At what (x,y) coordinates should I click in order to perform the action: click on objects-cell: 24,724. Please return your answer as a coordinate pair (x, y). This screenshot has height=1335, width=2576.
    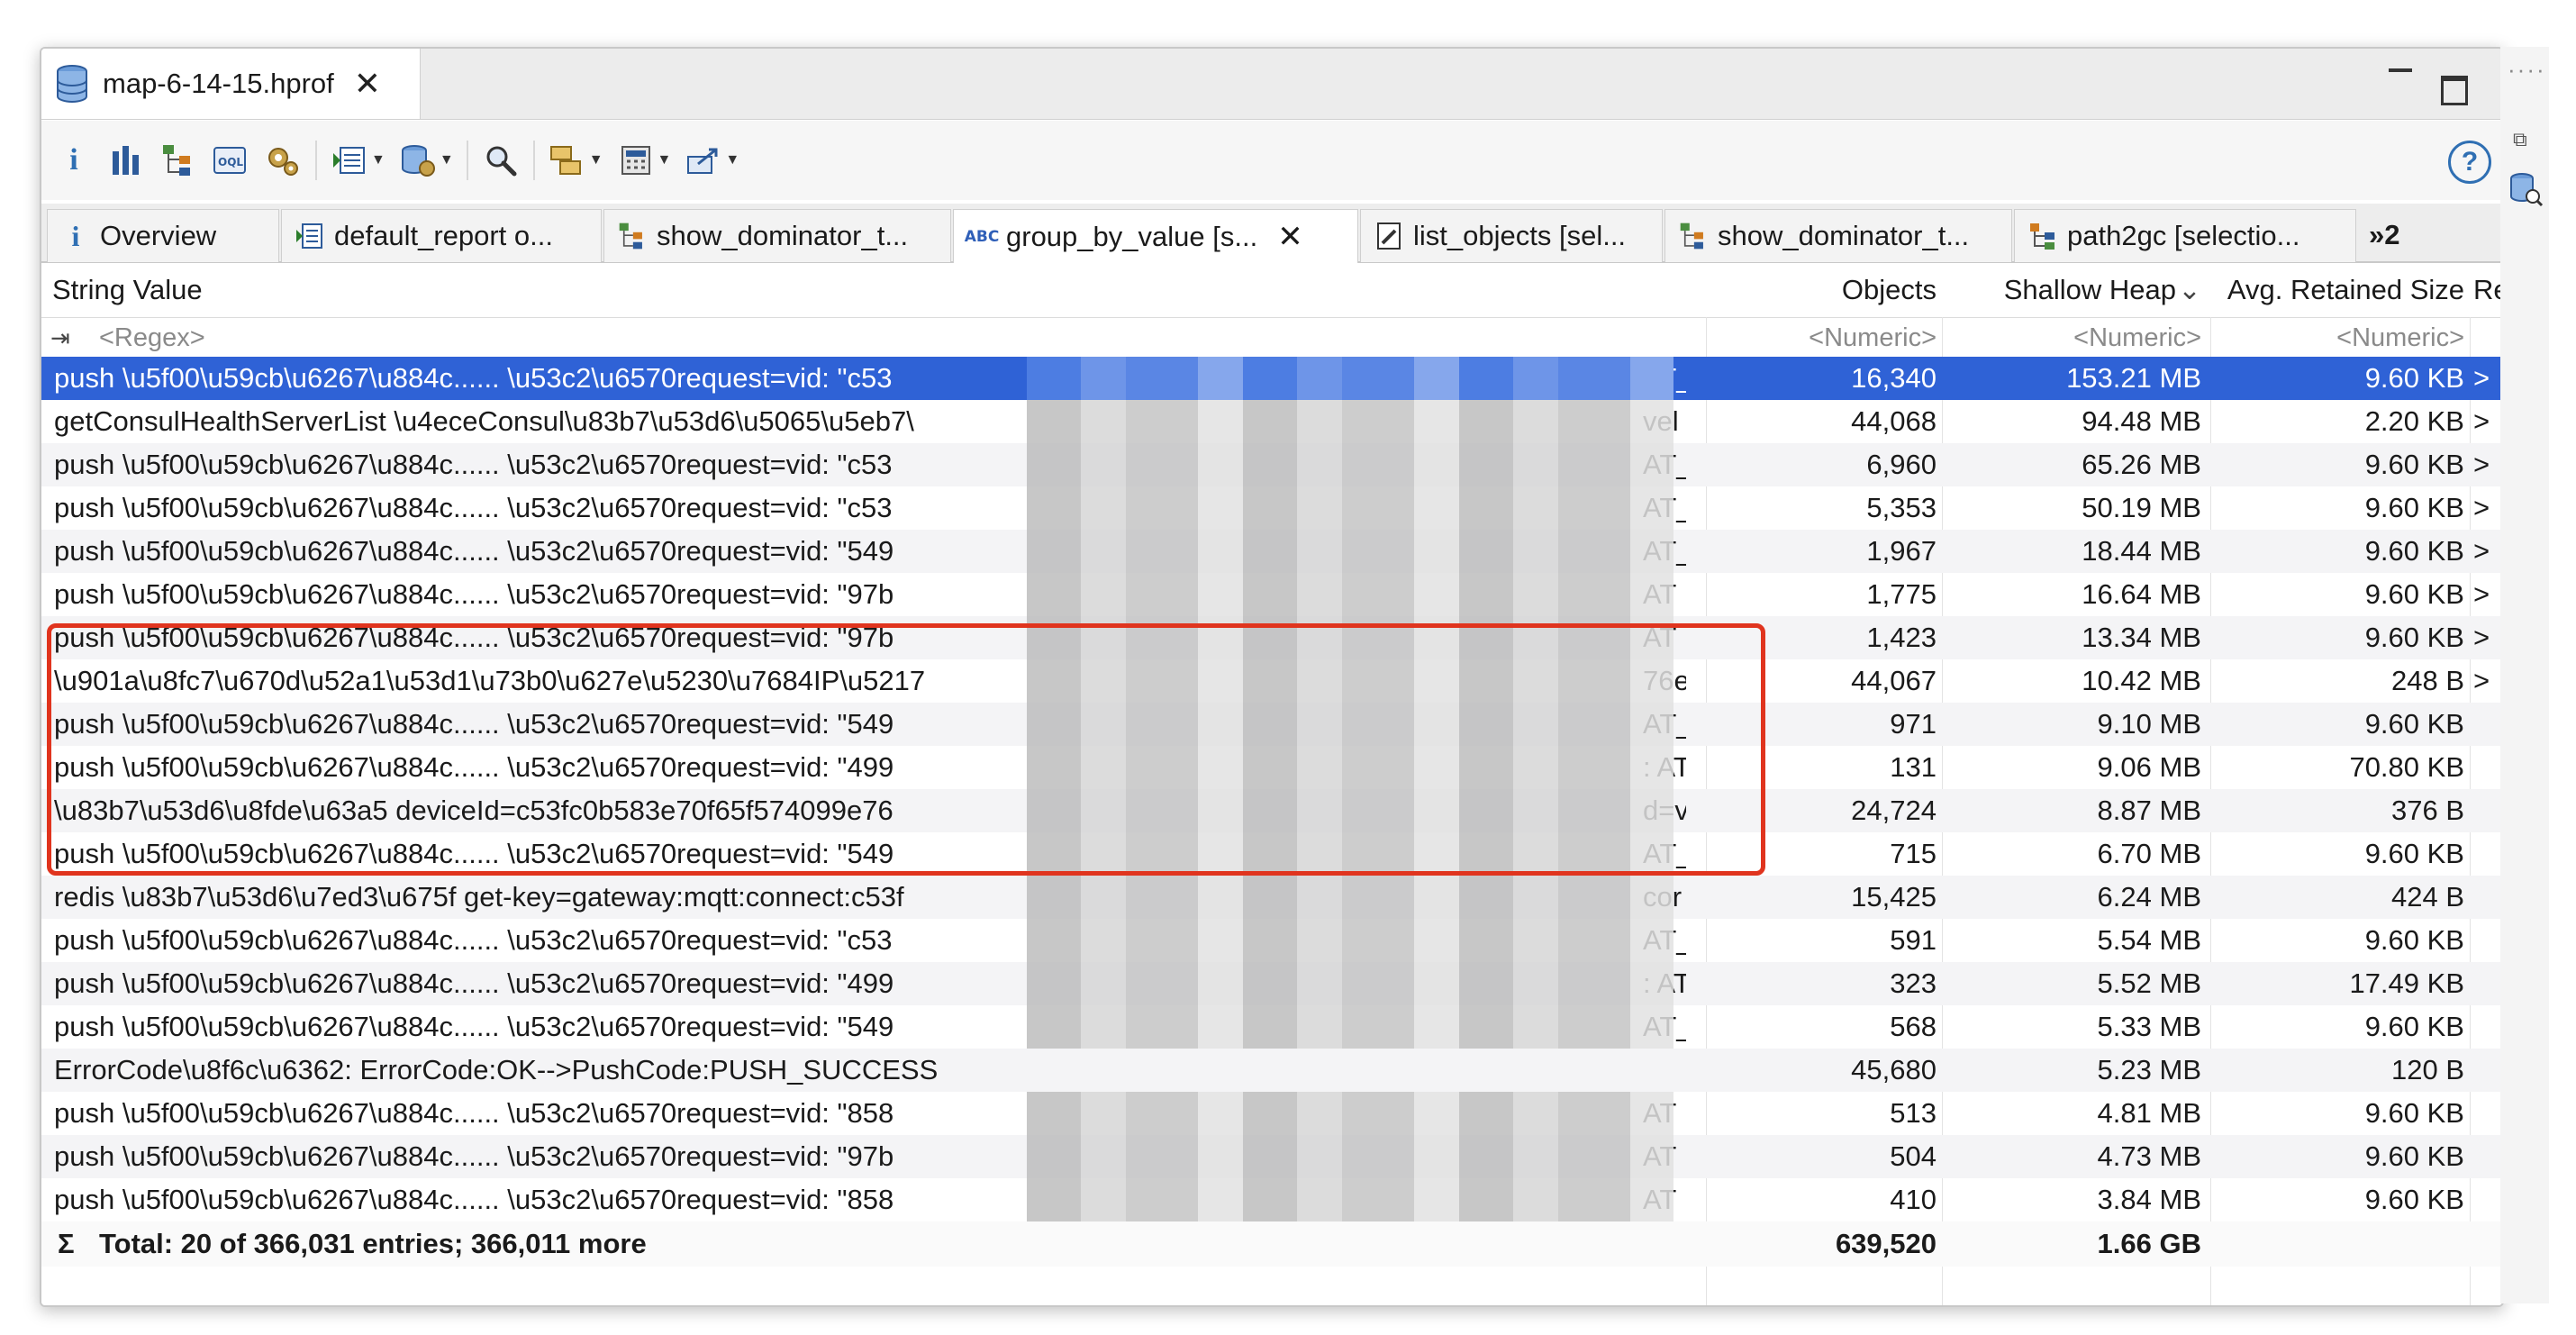
    Looking at the image, I should click on (1894, 810).